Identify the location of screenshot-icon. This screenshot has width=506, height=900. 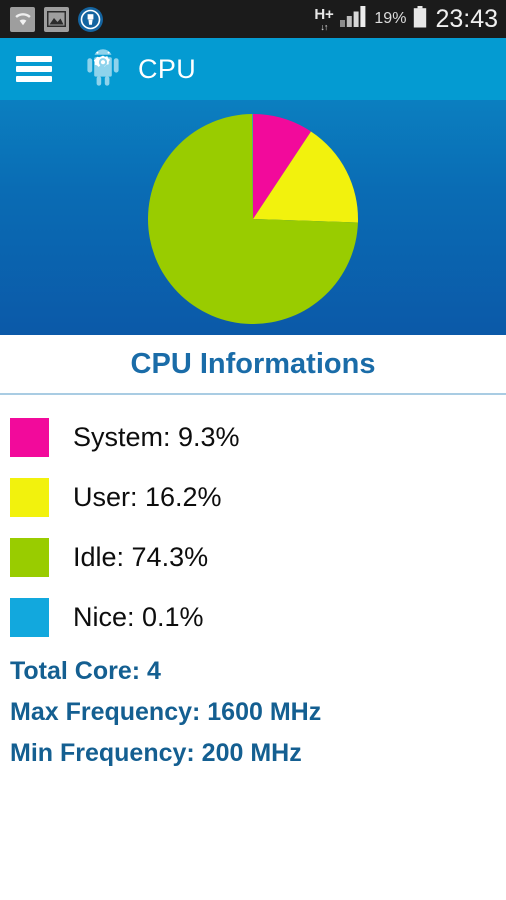
(56, 19).